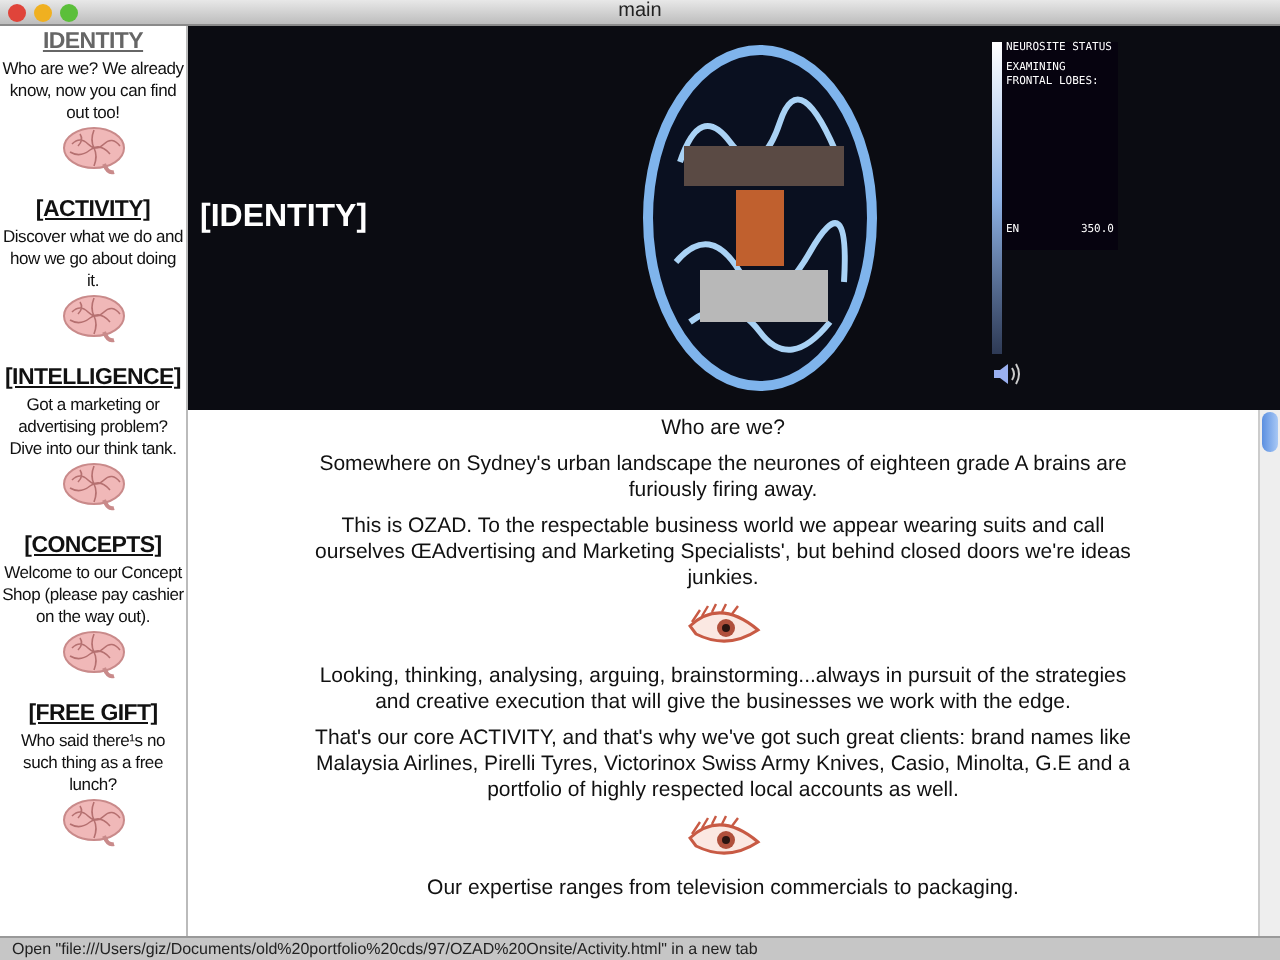 The width and height of the screenshot is (1280, 960). What do you see at coordinates (43, 12) in the screenshot?
I see `minimize-button` at bounding box center [43, 12].